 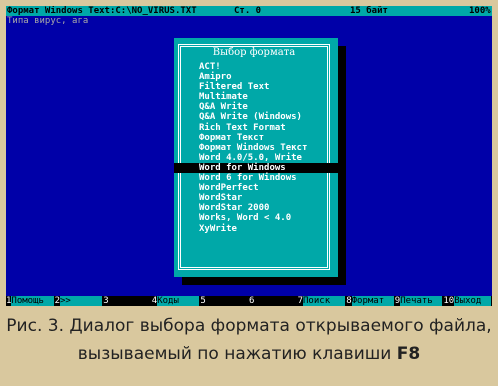 What do you see at coordinates (256, 128) in the screenshot?
I see `format-option: Rich Text Format` at bounding box center [256, 128].